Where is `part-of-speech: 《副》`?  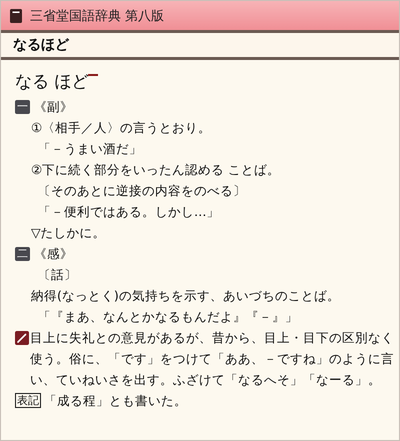 part-of-speech: 《副》 is located at coordinates (53, 107).